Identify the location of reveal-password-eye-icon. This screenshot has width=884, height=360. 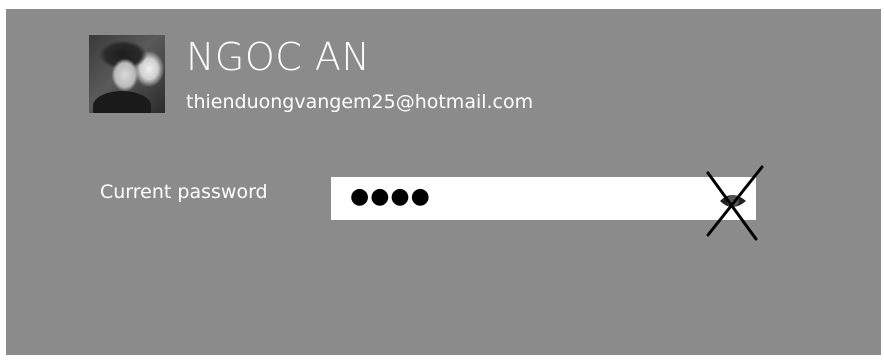
(736, 203).